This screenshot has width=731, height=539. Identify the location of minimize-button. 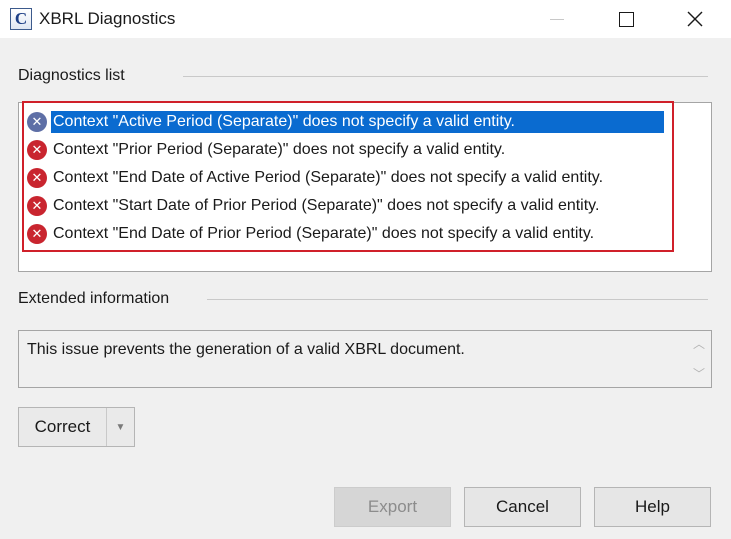
(557, 19).